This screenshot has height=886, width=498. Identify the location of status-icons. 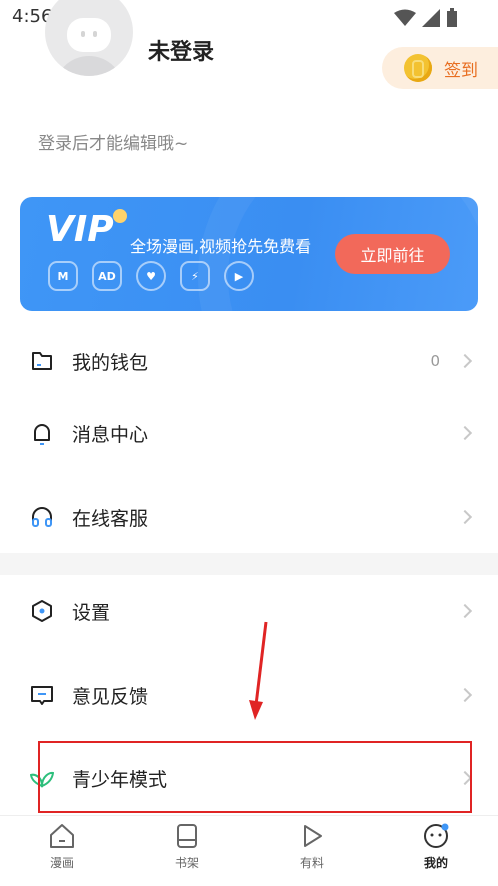
(426, 18).